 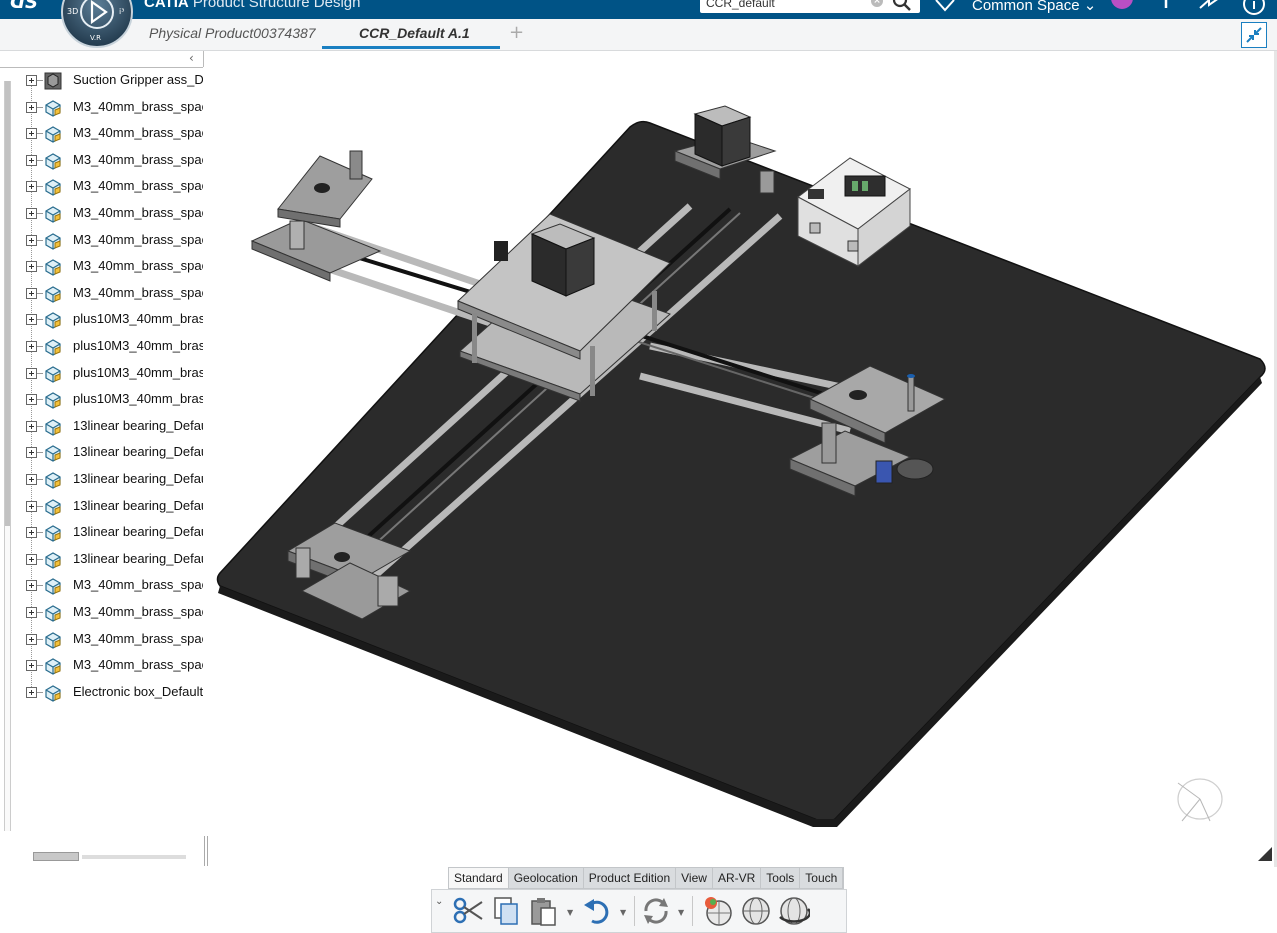 What do you see at coordinates (681, 912) in the screenshot?
I see `update-dropdown-icon: ▼` at bounding box center [681, 912].